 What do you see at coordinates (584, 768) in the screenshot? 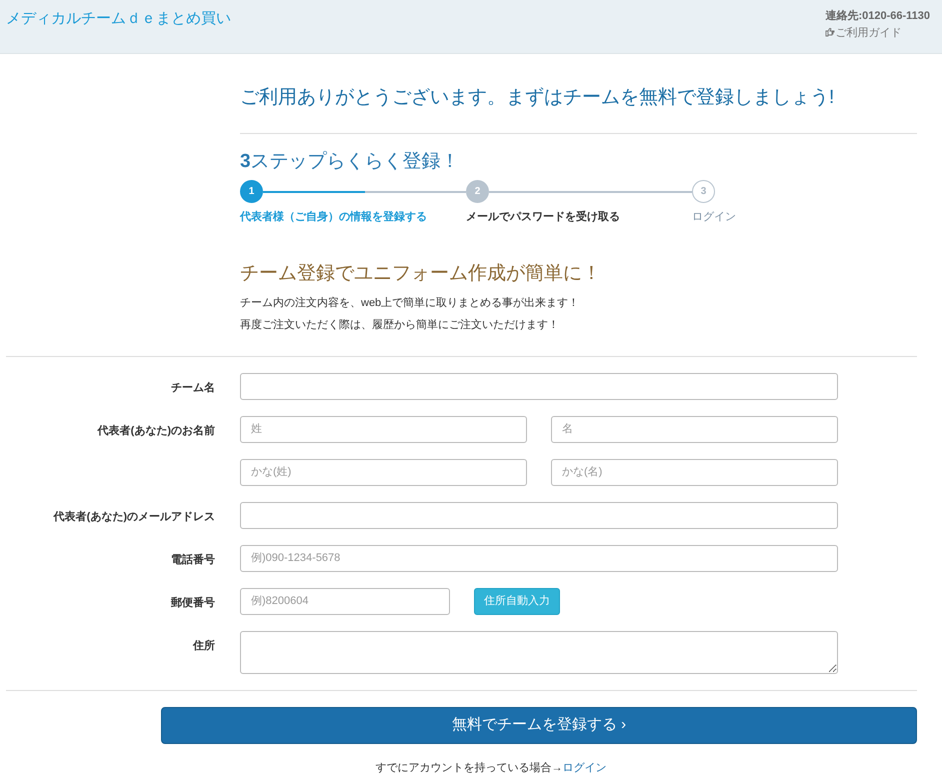
I see `login-link: ログイン` at bounding box center [584, 768].